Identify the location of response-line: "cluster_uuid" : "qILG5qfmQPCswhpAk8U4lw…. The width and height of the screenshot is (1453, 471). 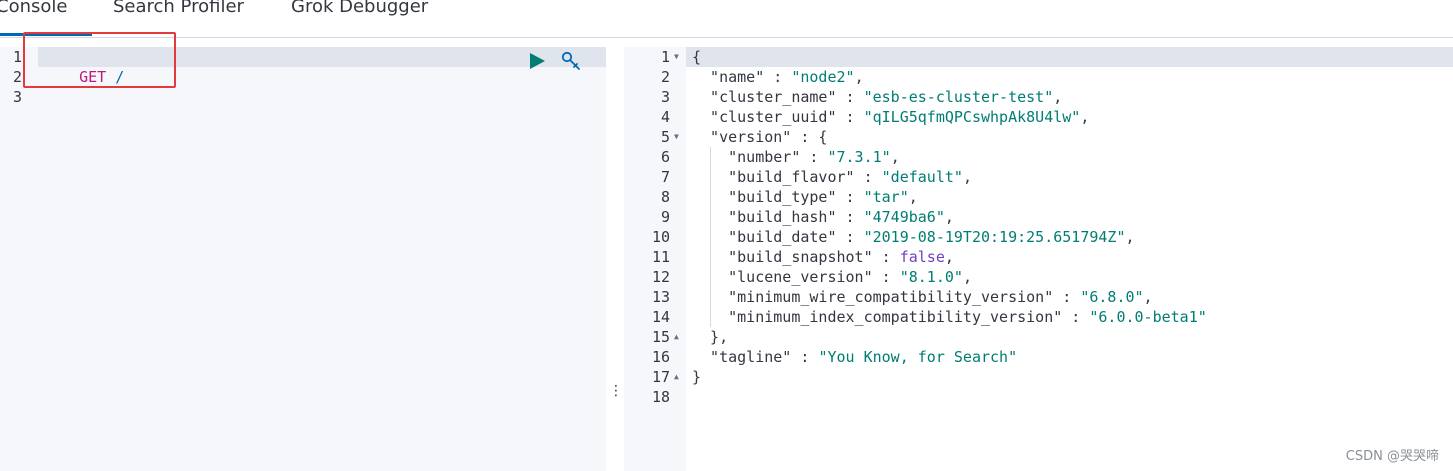
(890, 117).